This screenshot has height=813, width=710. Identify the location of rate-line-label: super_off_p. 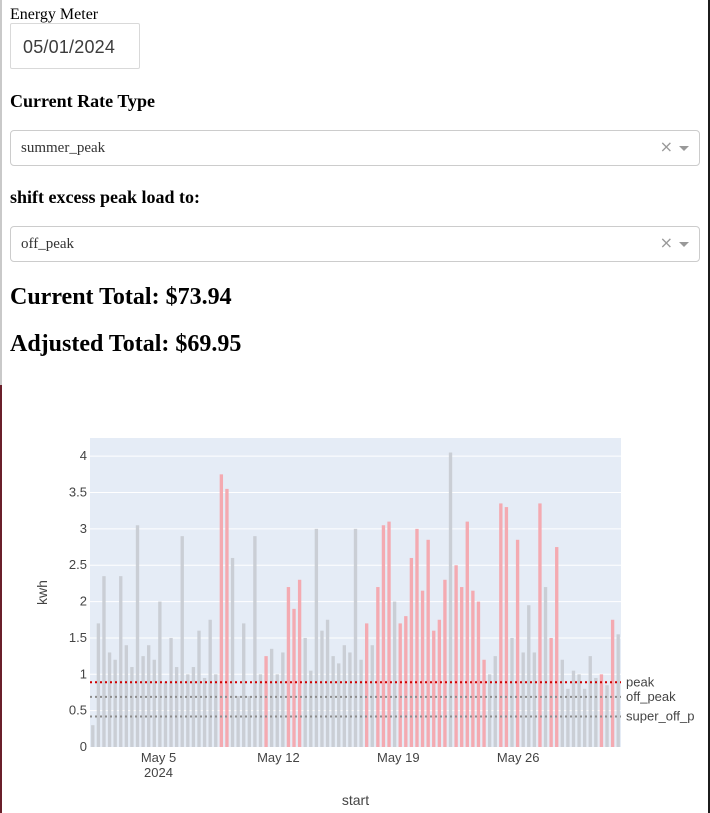
(660, 715).